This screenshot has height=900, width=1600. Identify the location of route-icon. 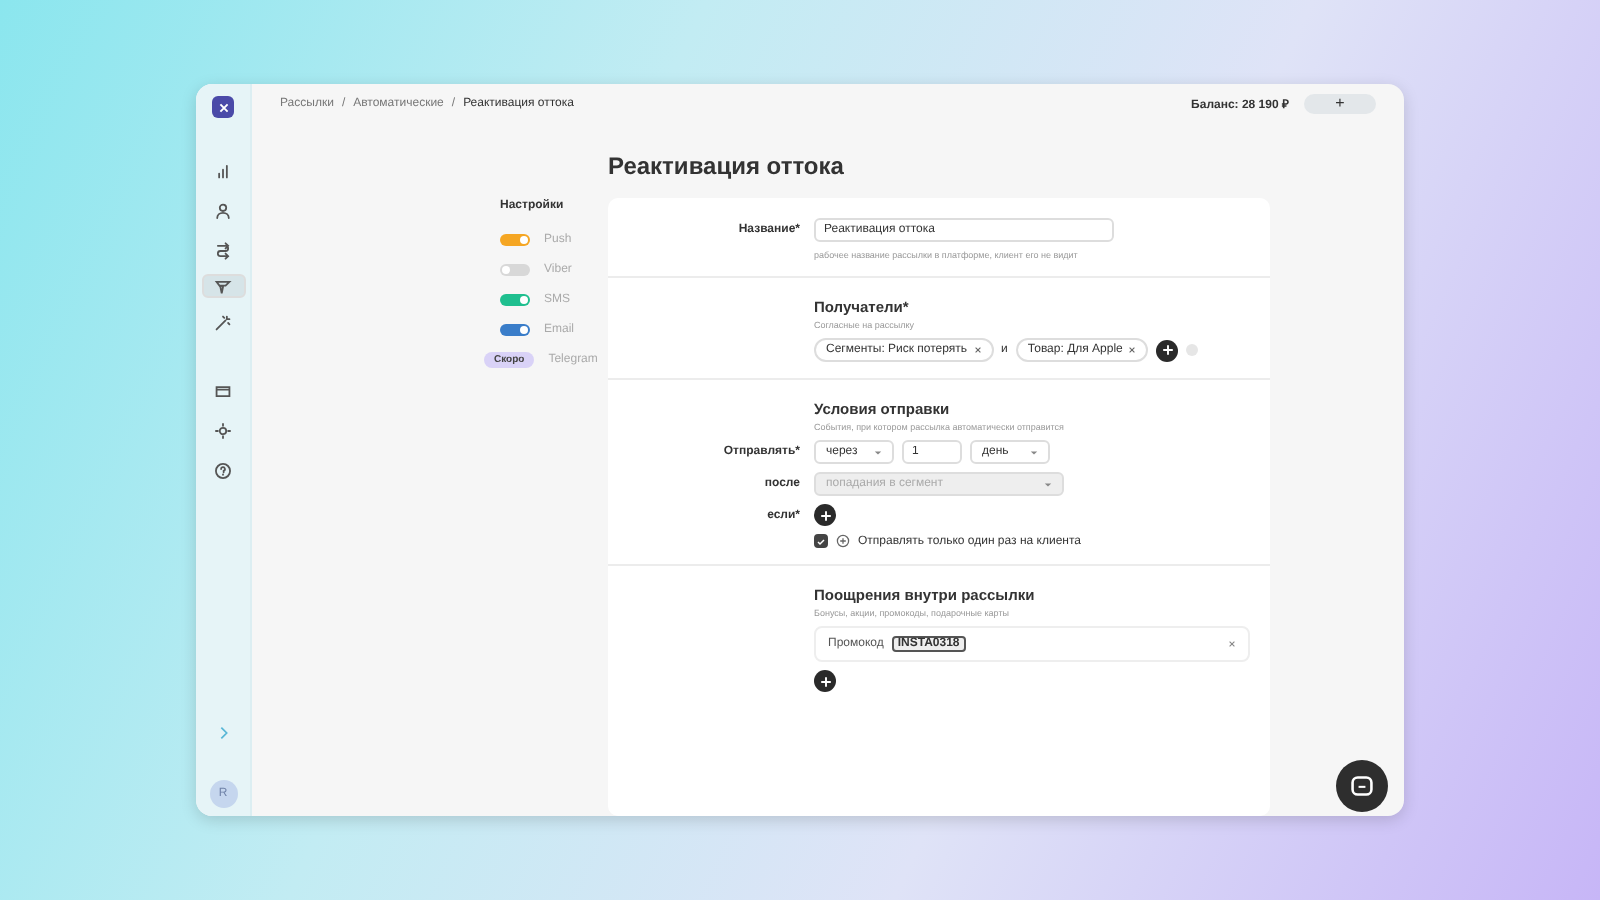
(223, 250).